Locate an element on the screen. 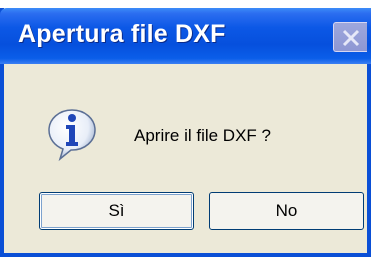 The width and height of the screenshot is (371, 257). dialog-title: Apertura file DXF is located at coordinates (122, 34).